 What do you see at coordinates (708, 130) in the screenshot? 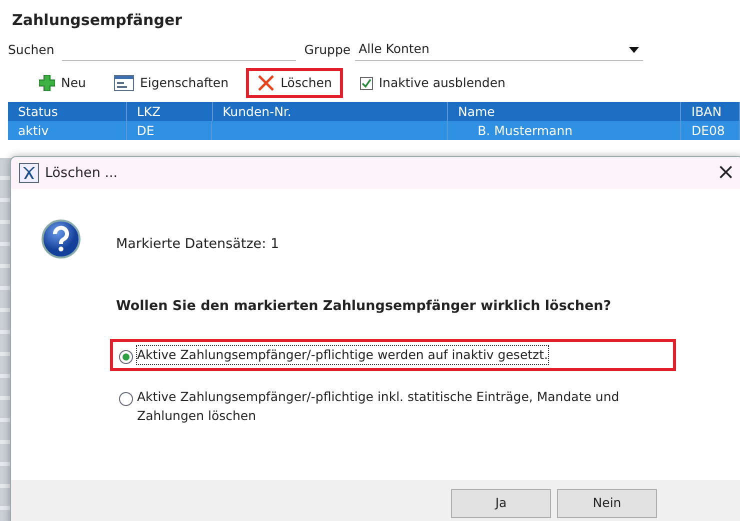
I see `table-cell: DE08` at bounding box center [708, 130].